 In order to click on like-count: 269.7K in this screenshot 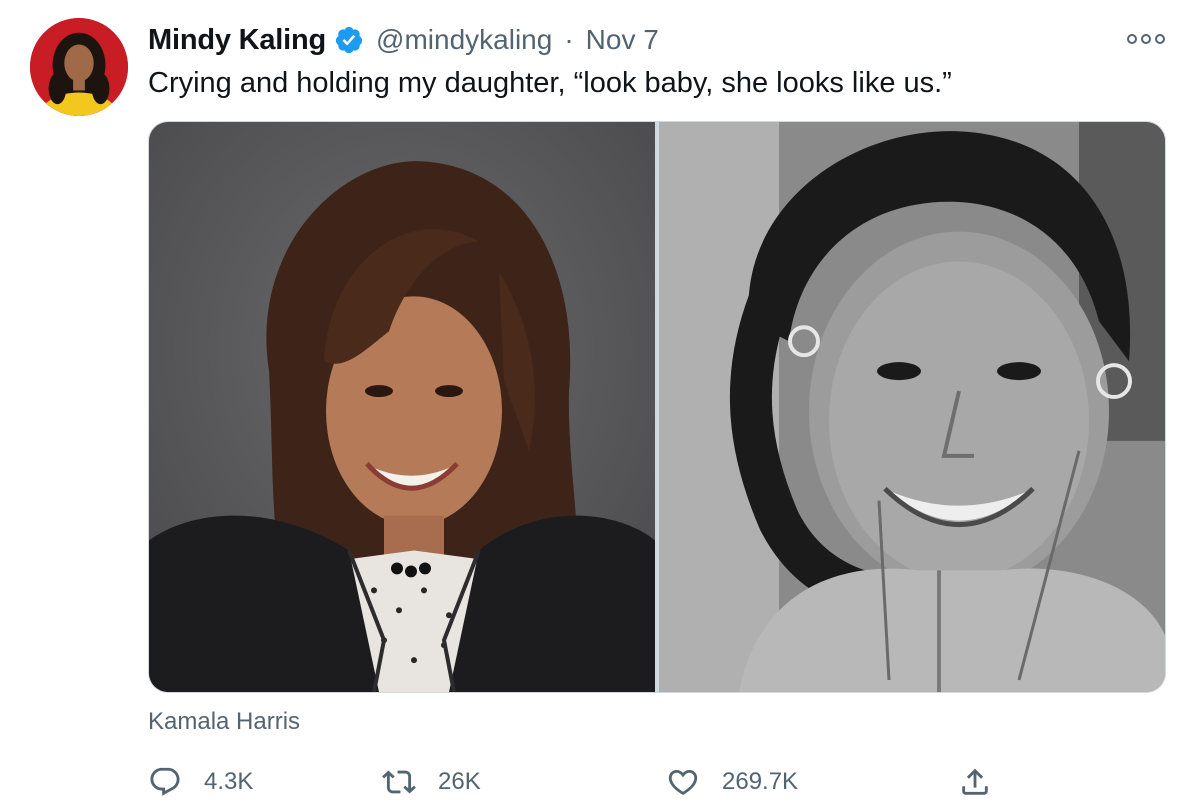, I will do `click(760, 781)`.